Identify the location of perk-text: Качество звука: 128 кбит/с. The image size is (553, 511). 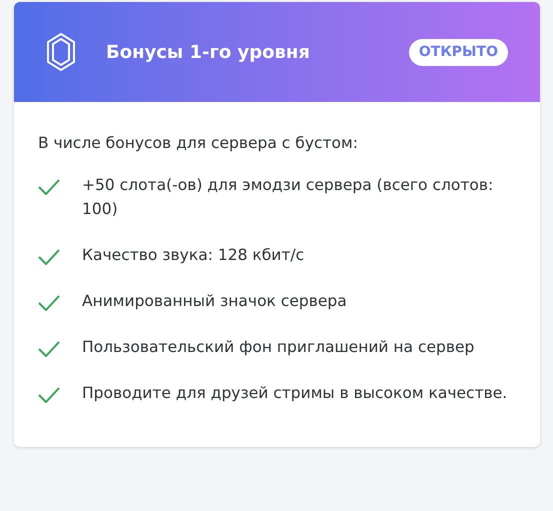
(193, 255).